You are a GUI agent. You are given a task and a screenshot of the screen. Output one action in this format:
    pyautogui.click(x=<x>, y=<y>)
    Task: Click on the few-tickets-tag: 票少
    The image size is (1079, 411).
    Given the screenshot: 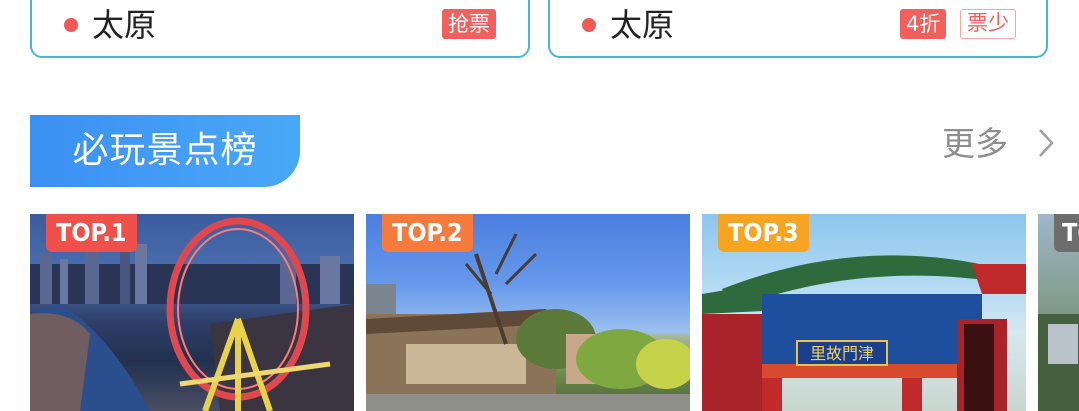 What is the action you would take?
    pyautogui.click(x=988, y=24)
    